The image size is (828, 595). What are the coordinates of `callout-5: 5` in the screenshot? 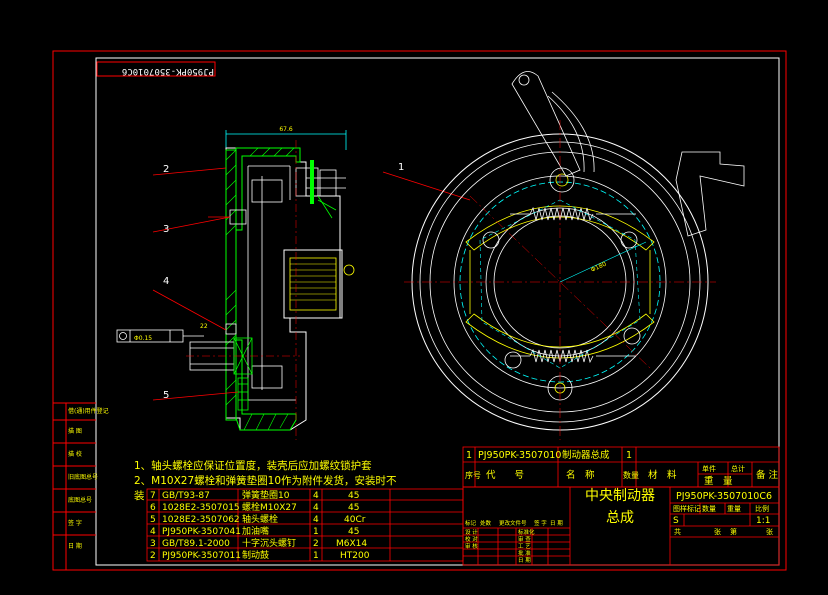 It's located at (166, 395).